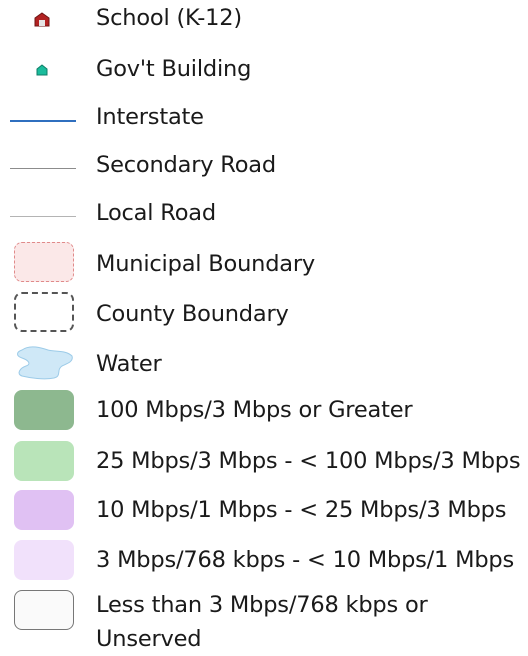  What do you see at coordinates (42, 262) in the screenshot?
I see `municipal-boundary-swatch` at bounding box center [42, 262].